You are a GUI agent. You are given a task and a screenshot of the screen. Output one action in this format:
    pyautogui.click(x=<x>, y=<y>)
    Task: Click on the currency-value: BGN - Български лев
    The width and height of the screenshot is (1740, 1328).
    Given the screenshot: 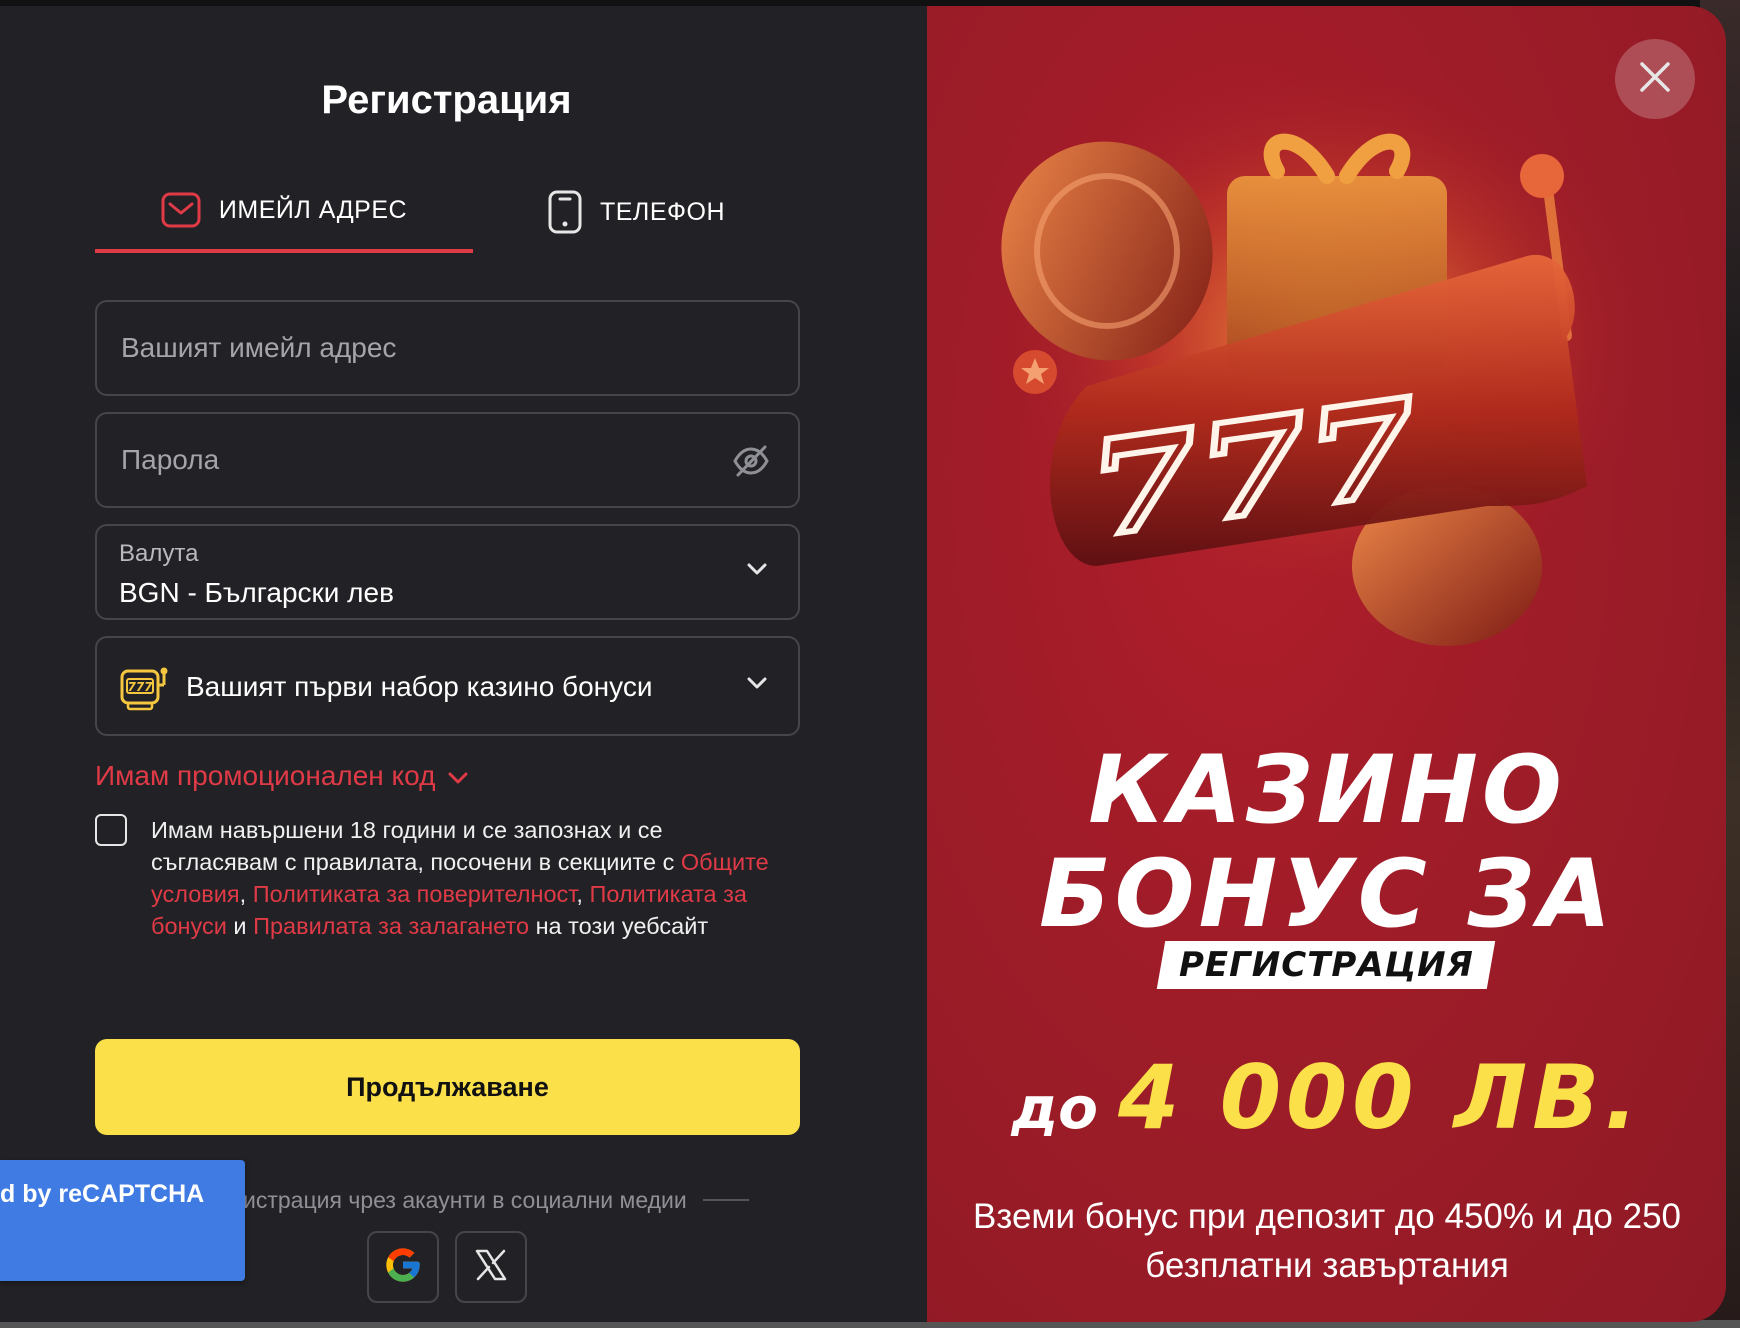 What is the action you would take?
    pyautogui.click(x=256, y=592)
    